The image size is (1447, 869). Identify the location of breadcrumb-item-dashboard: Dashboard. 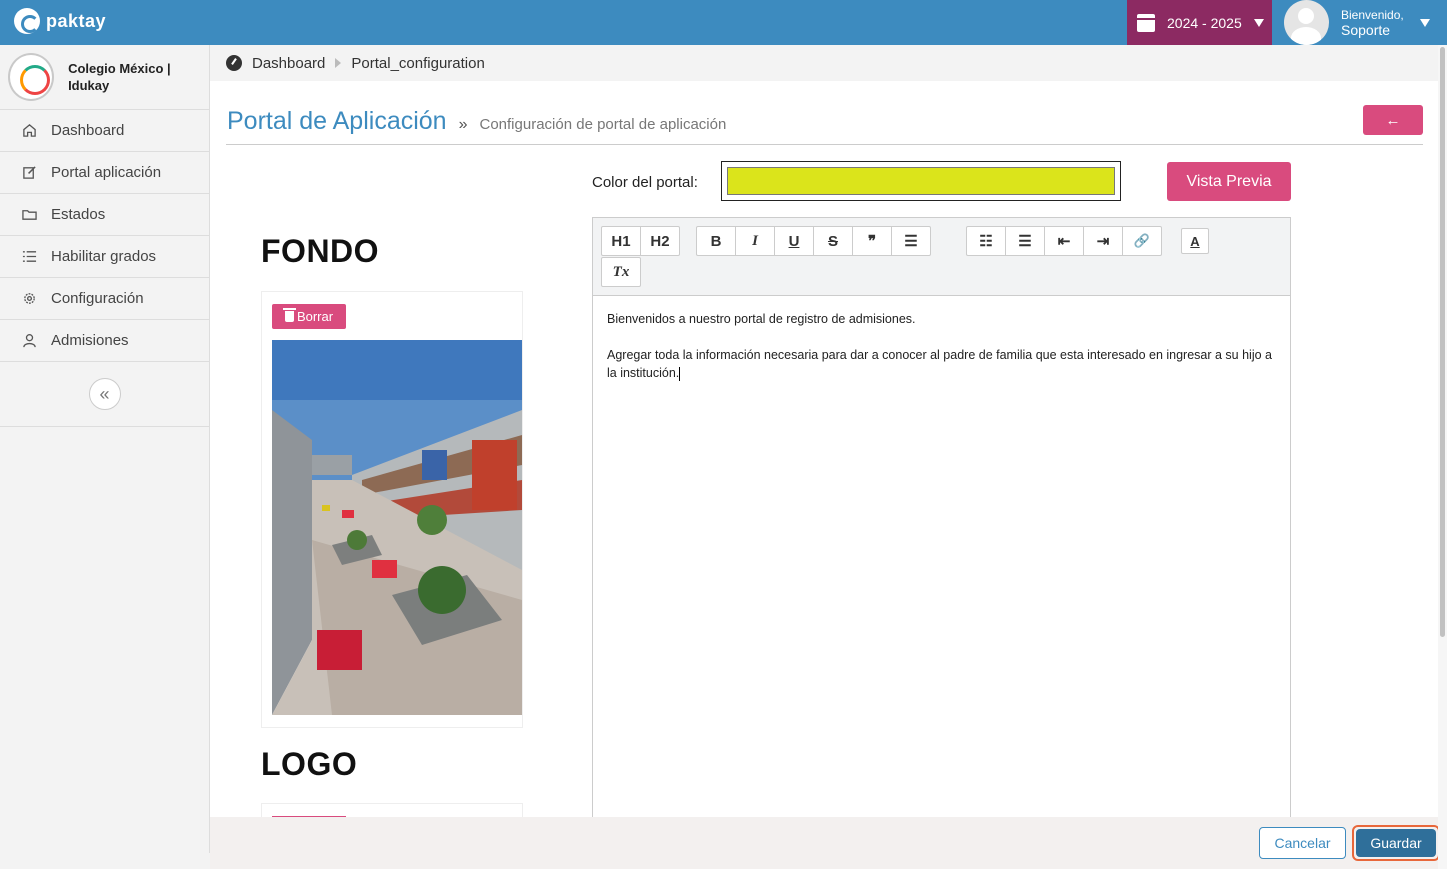
(288, 63).